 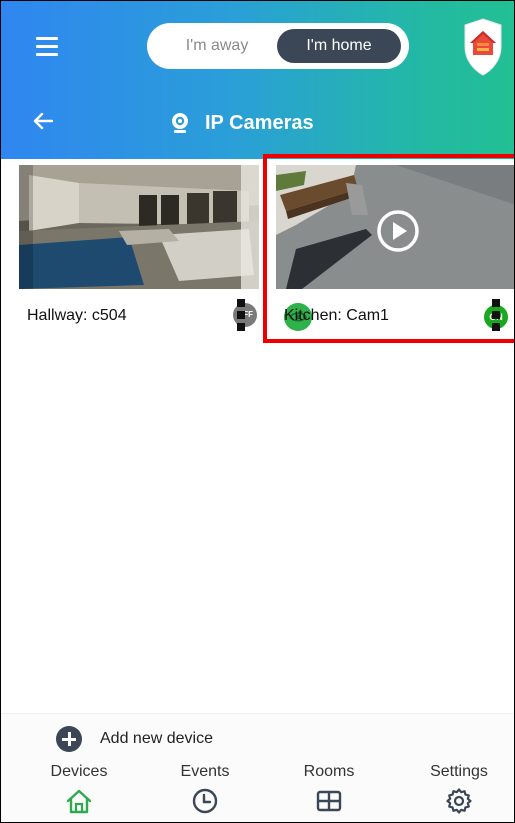 What do you see at coordinates (77, 315) in the screenshot?
I see `camera-name-label: Hallway: c504` at bounding box center [77, 315].